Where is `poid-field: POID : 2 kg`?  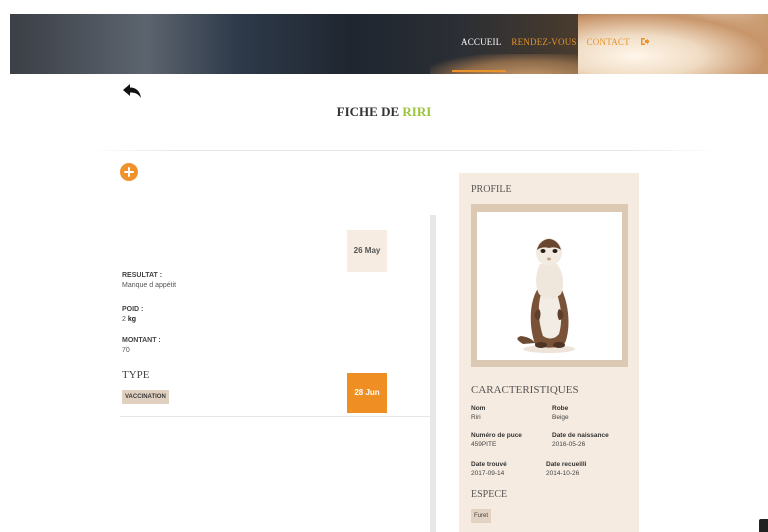 poid-field: POID : 2 kg is located at coordinates (132, 314).